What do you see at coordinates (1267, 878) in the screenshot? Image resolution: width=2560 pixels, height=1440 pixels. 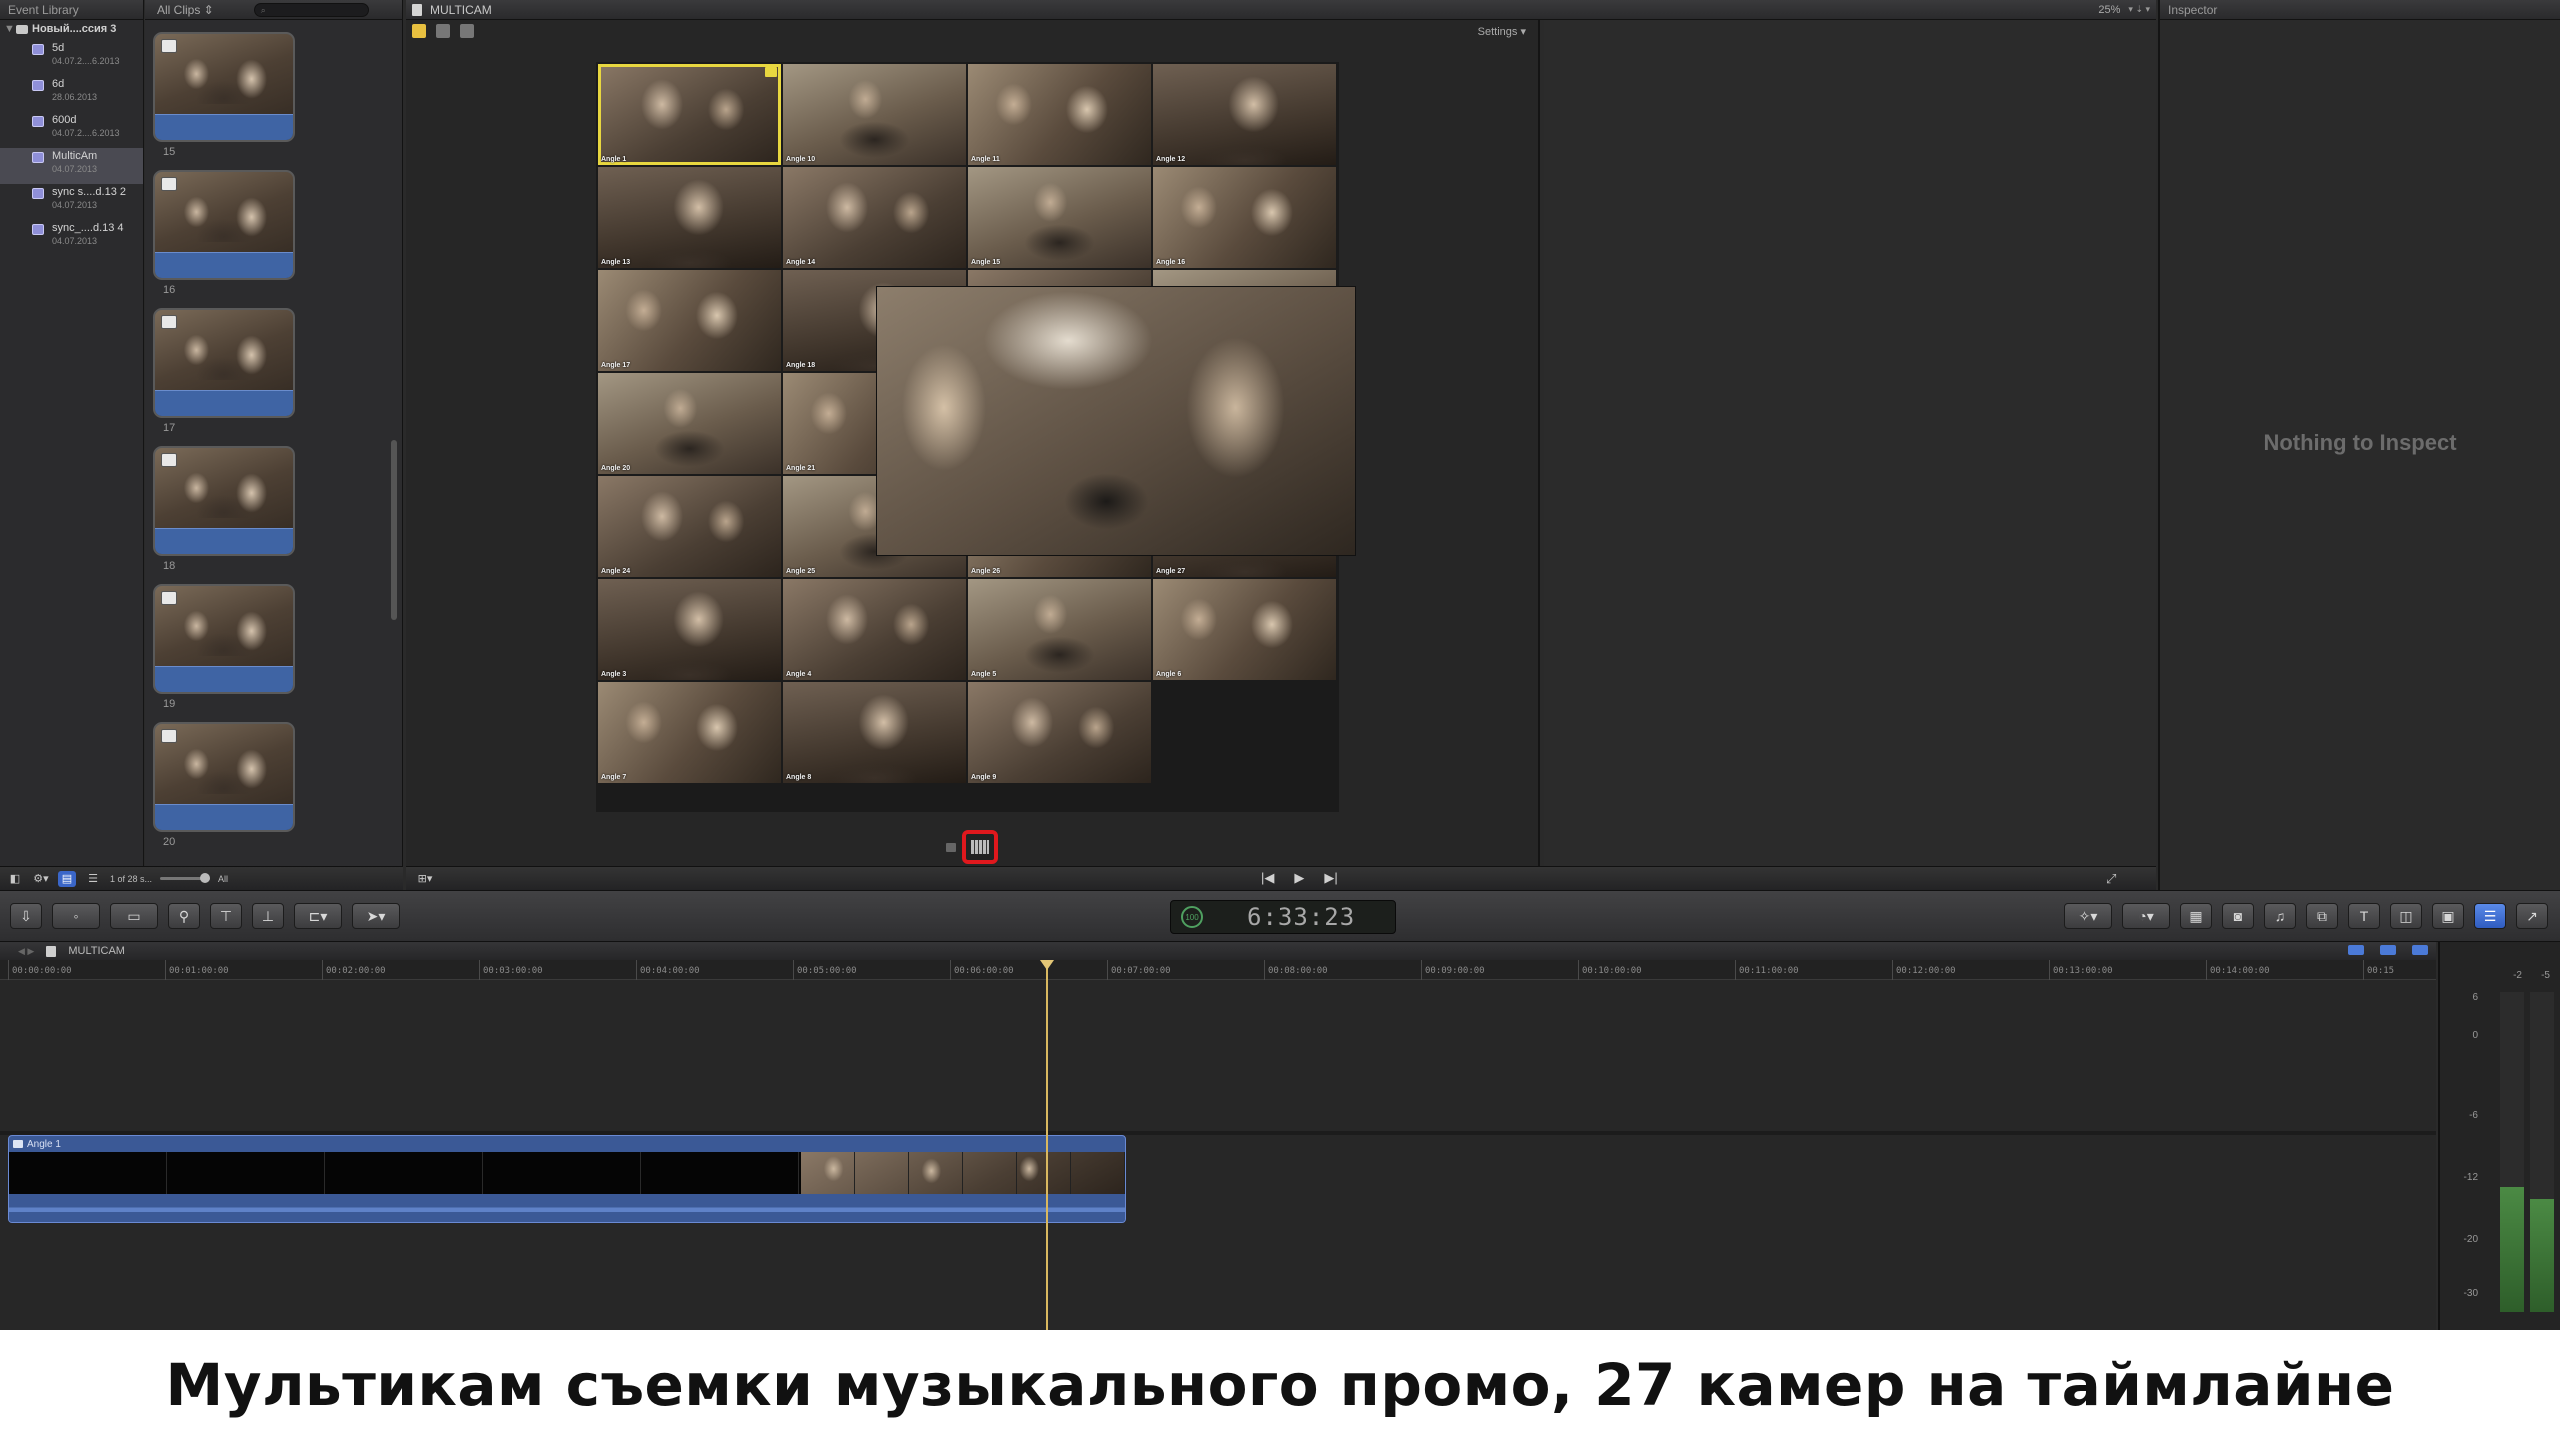 I see `go-to-start-icon: |◀` at bounding box center [1267, 878].